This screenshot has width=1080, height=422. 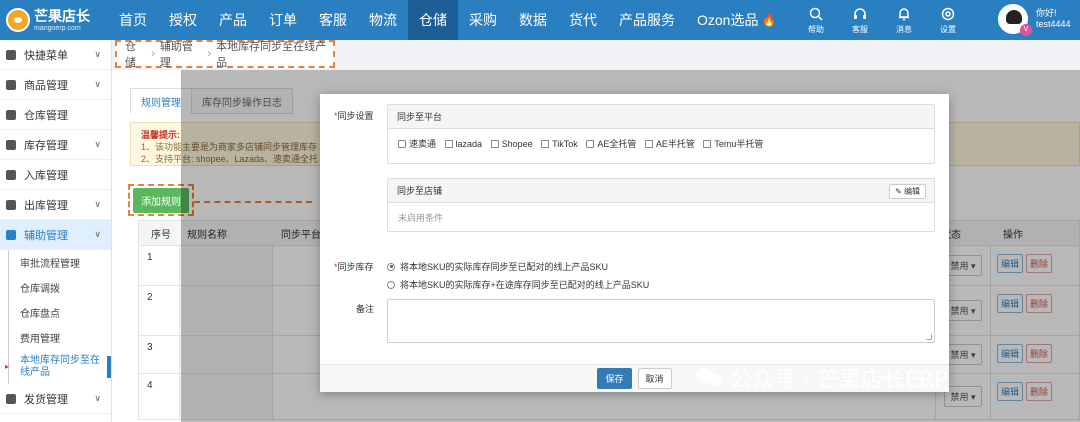 I want to click on user-greeting: 你好!, so click(x=1046, y=13).